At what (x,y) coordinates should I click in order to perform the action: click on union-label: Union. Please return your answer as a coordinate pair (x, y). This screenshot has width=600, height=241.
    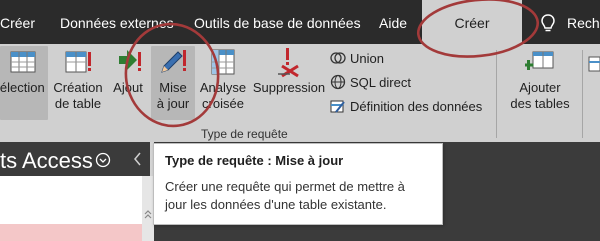
    Looking at the image, I should click on (367, 58).